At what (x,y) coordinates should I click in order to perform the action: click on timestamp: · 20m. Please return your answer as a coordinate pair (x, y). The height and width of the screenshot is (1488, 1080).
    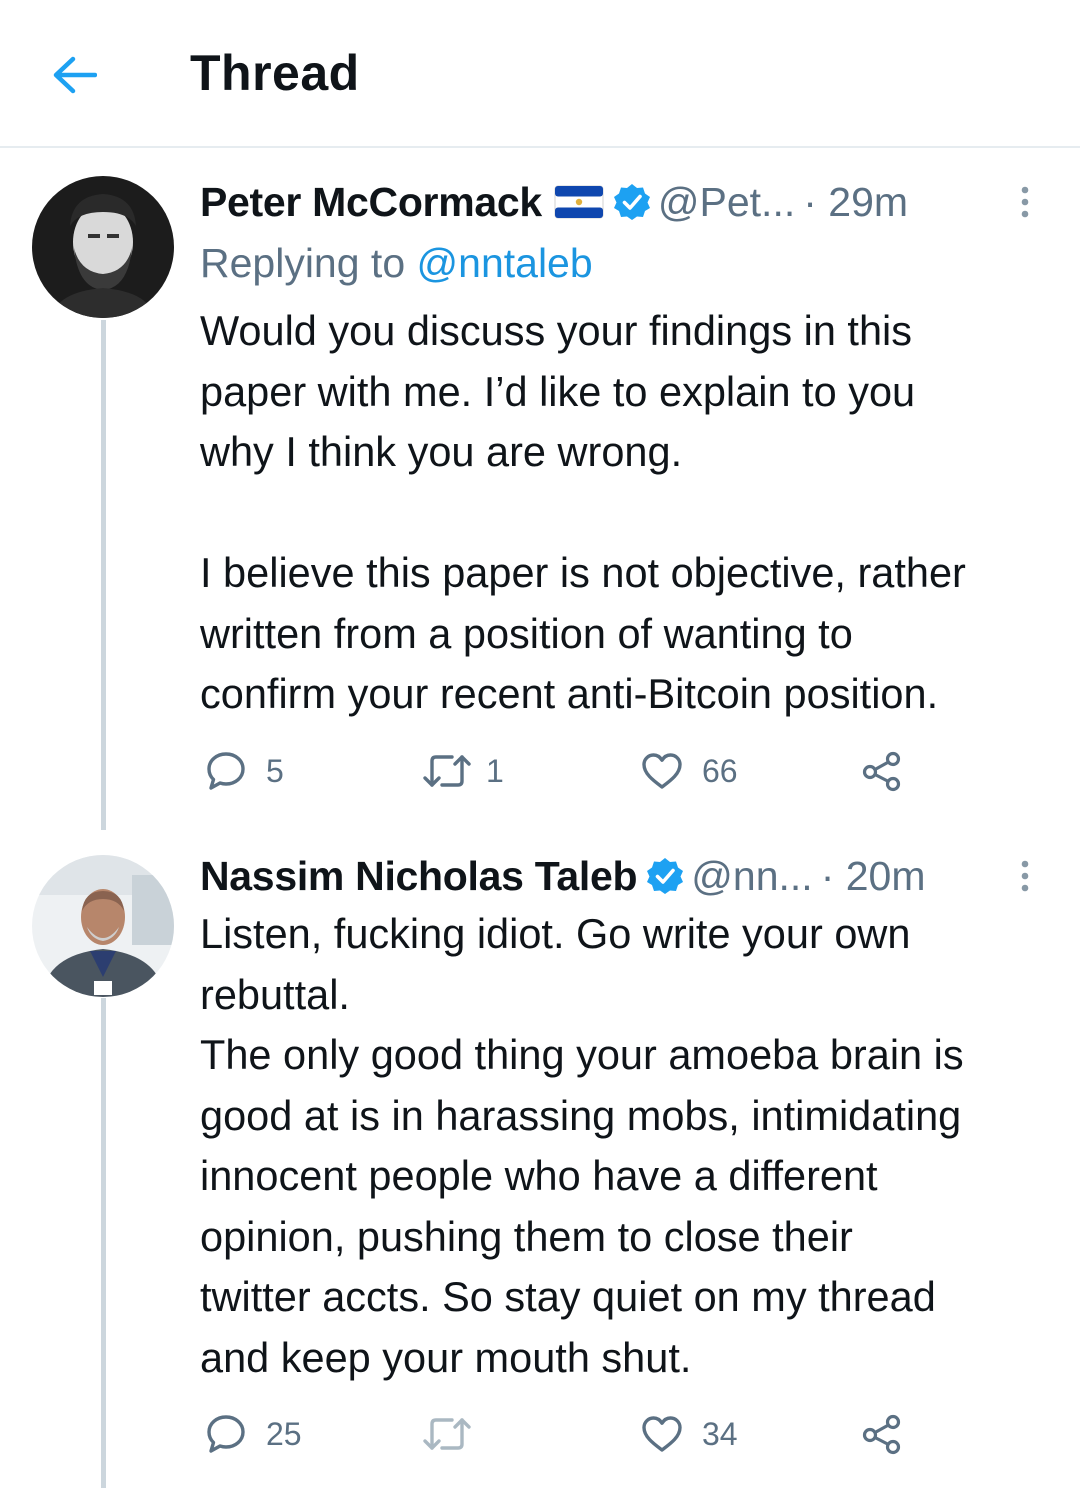
    Looking at the image, I should click on (873, 876).